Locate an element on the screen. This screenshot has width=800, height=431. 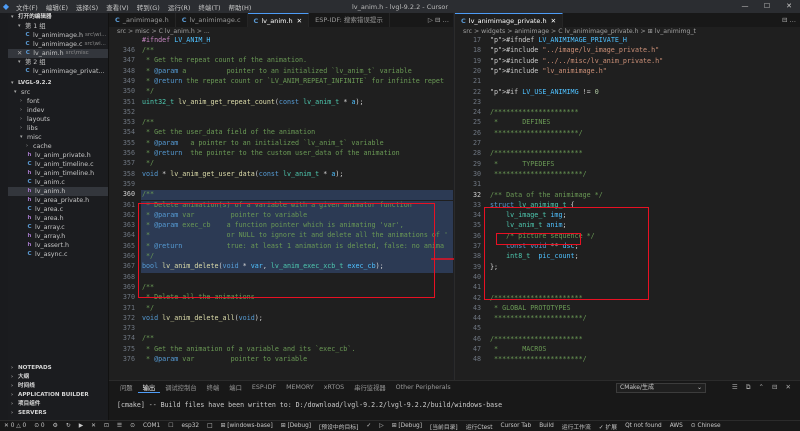
status-item: ⊙ is located at coordinates (132, 426).